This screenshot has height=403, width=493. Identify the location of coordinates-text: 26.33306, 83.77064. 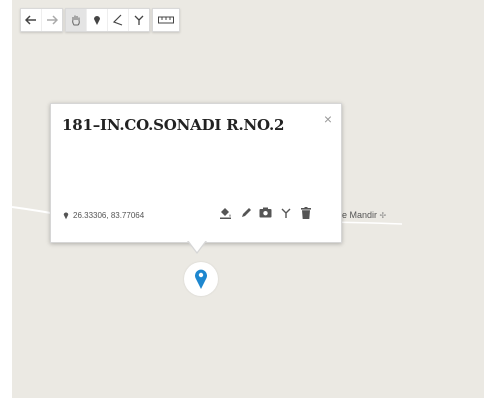
(109, 215).